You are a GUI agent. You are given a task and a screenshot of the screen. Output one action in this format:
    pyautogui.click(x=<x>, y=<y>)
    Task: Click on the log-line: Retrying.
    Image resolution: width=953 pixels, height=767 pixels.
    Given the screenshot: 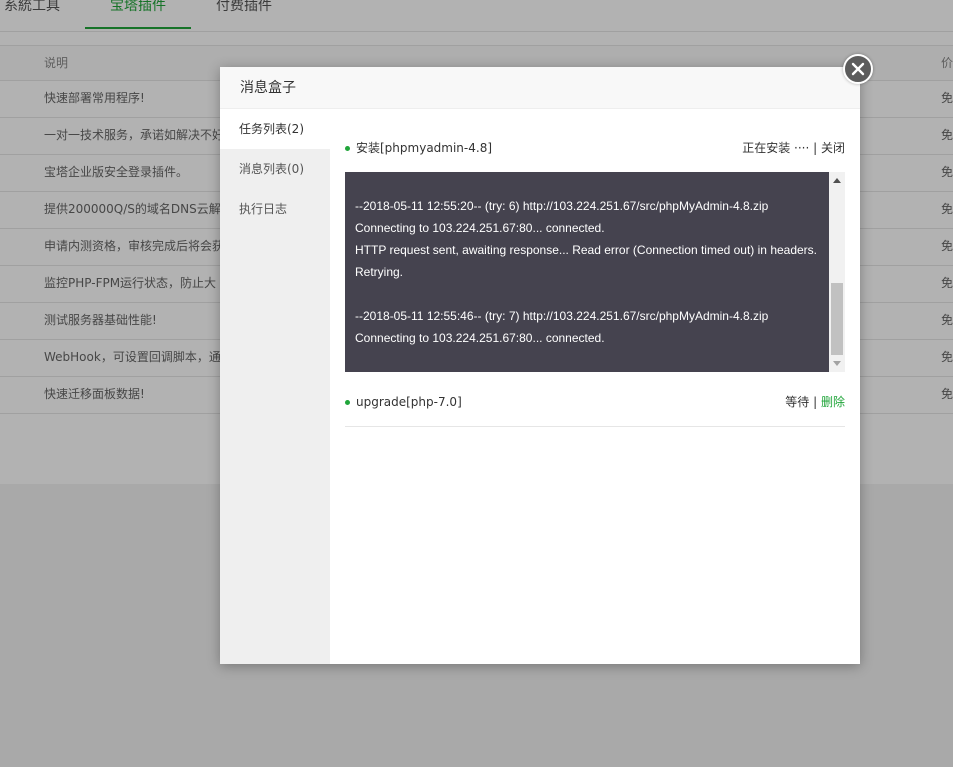 What is the action you would take?
    pyautogui.click(x=379, y=272)
    